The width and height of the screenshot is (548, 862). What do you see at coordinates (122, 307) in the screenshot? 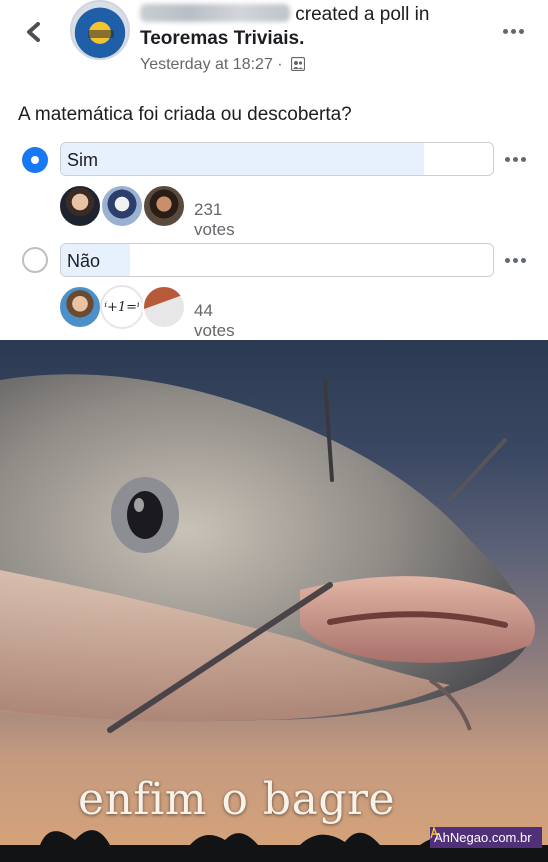
I see `voter-avatar-math: ⁱ+1=ⁱ` at bounding box center [122, 307].